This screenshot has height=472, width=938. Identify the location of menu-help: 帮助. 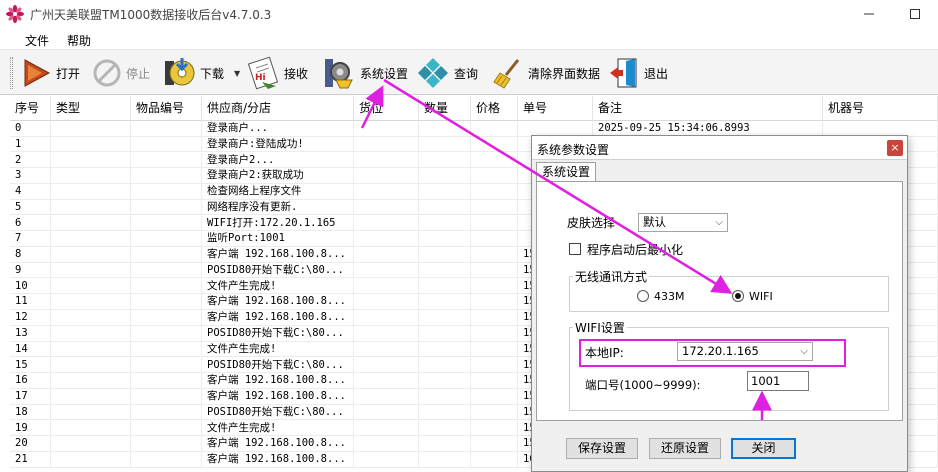
(79, 40).